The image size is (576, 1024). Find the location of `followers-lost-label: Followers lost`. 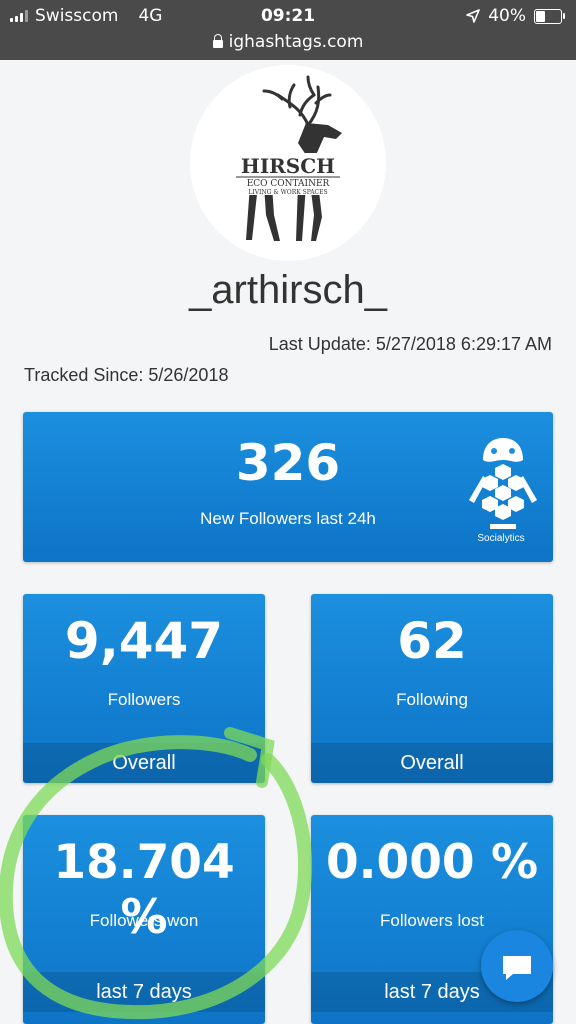

followers-lost-label: Followers lost is located at coordinates (432, 920).